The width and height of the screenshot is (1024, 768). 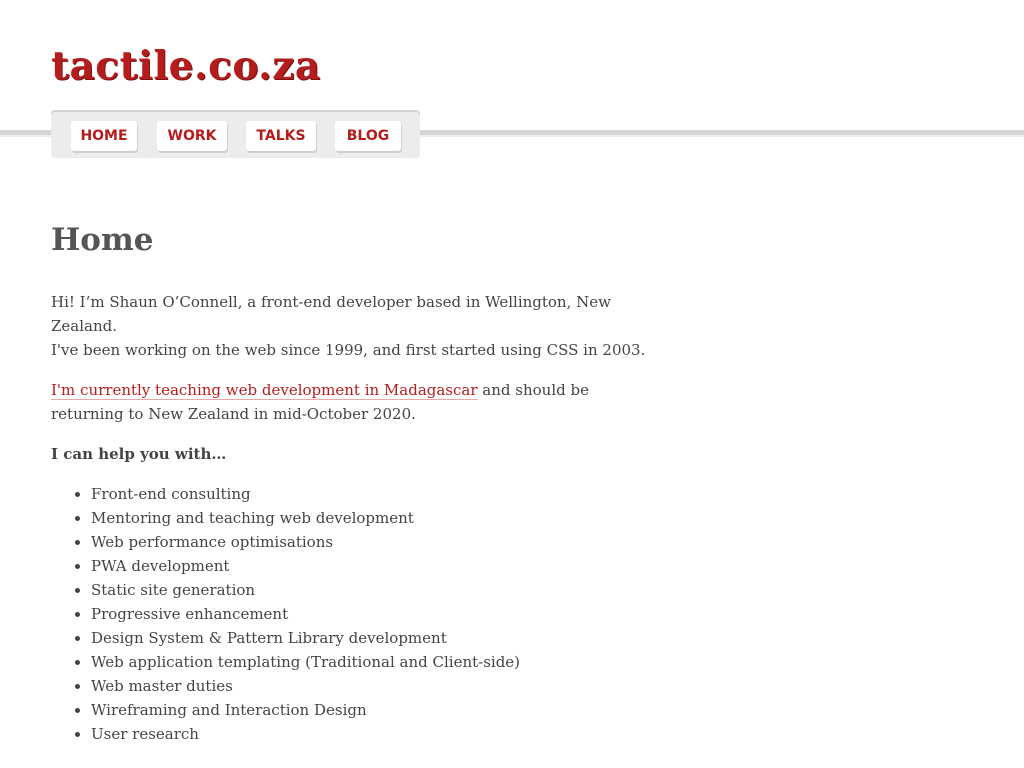 What do you see at coordinates (371, 614) in the screenshot?
I see `list-item: Progressive enhancement` at bounding box center [371, 614].